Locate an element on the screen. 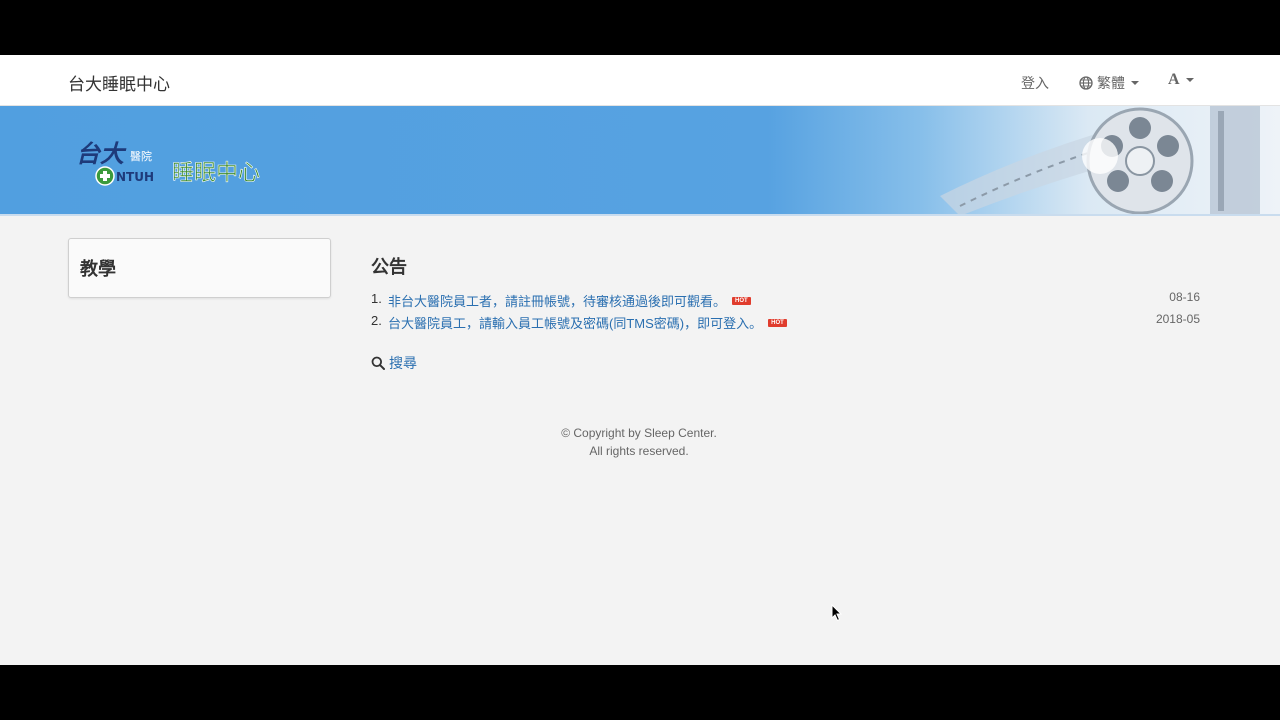 The image size is (1280, 720). logo-mark-text: 台大 is located at coordinates (101, 153).